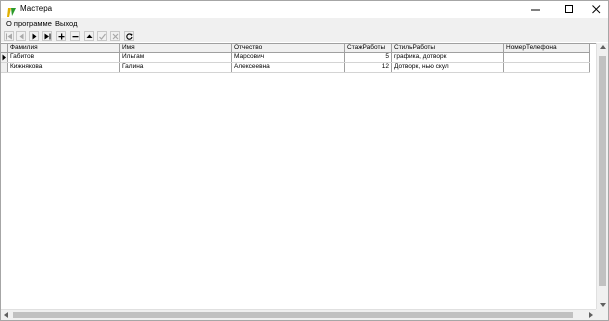 The height and width of the screenshot is (321, 609). I want to click on scroll-down-icon, so click(603, 305).